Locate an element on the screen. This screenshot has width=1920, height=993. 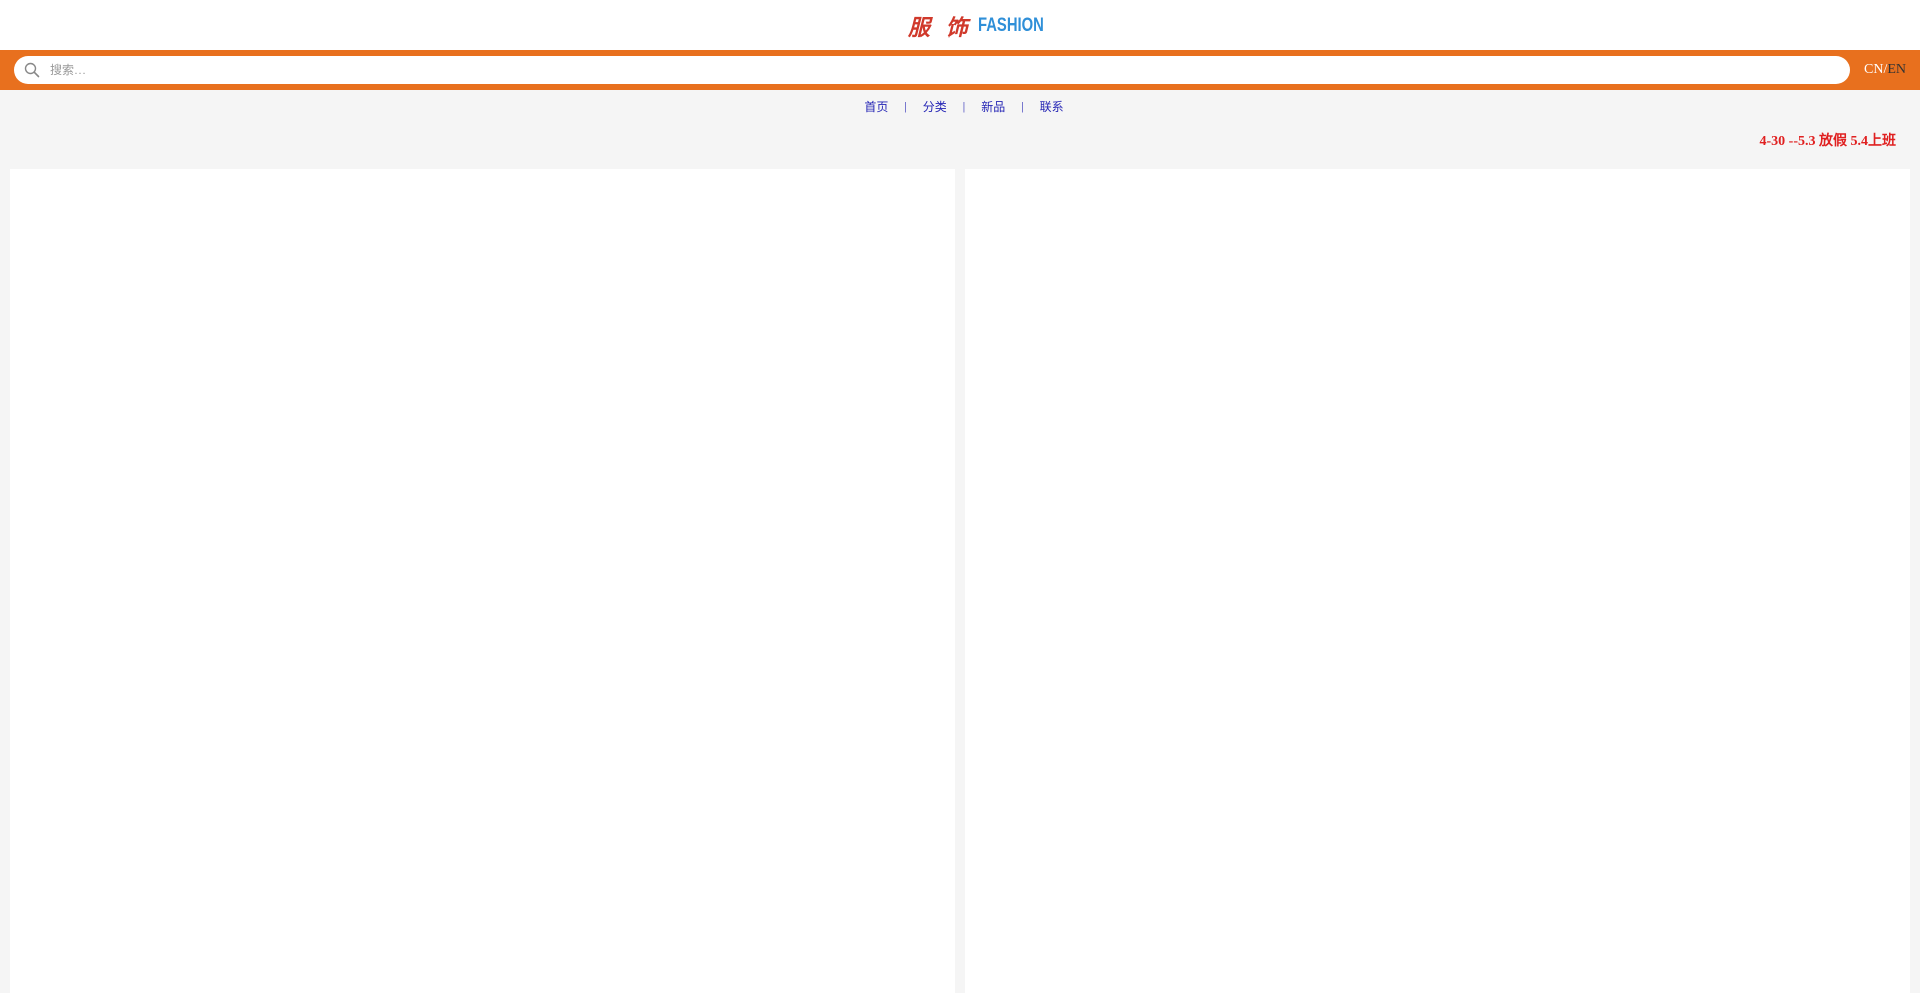
logo-cn-text: 服 饰 is located at coordinates (940, 28).